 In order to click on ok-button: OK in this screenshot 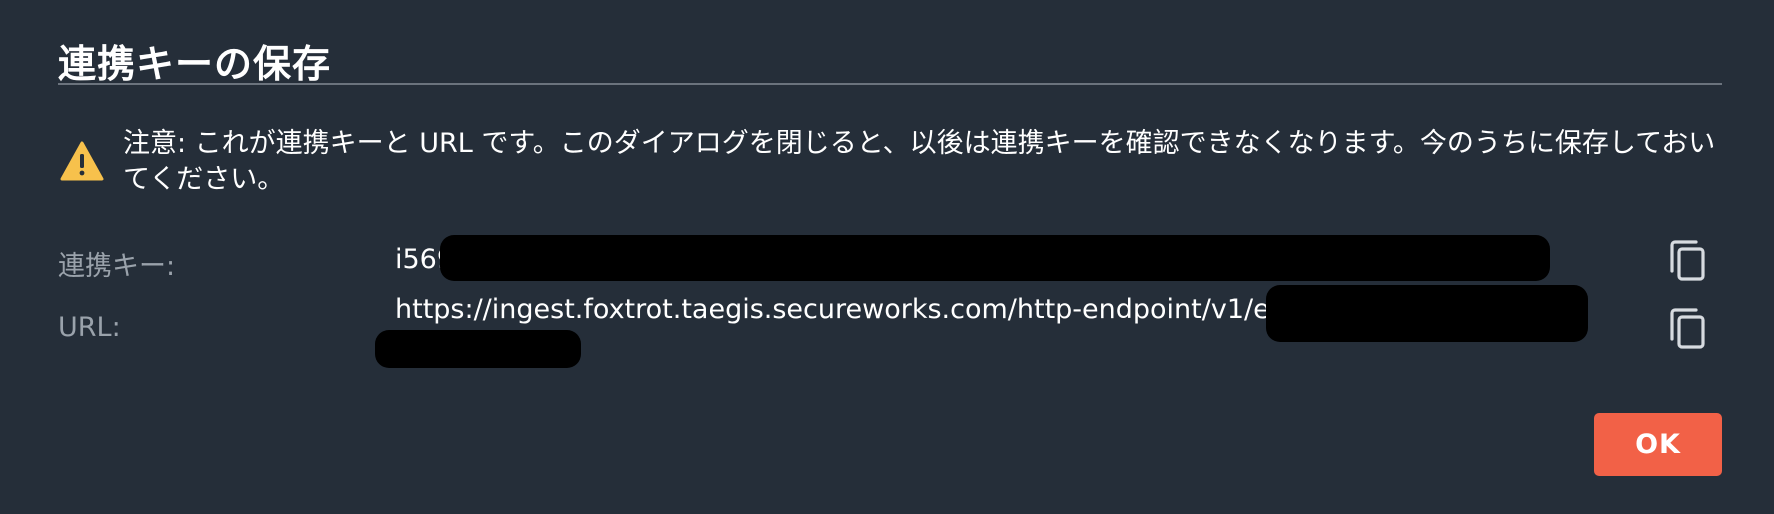, I will do `click(1658, 444)`.